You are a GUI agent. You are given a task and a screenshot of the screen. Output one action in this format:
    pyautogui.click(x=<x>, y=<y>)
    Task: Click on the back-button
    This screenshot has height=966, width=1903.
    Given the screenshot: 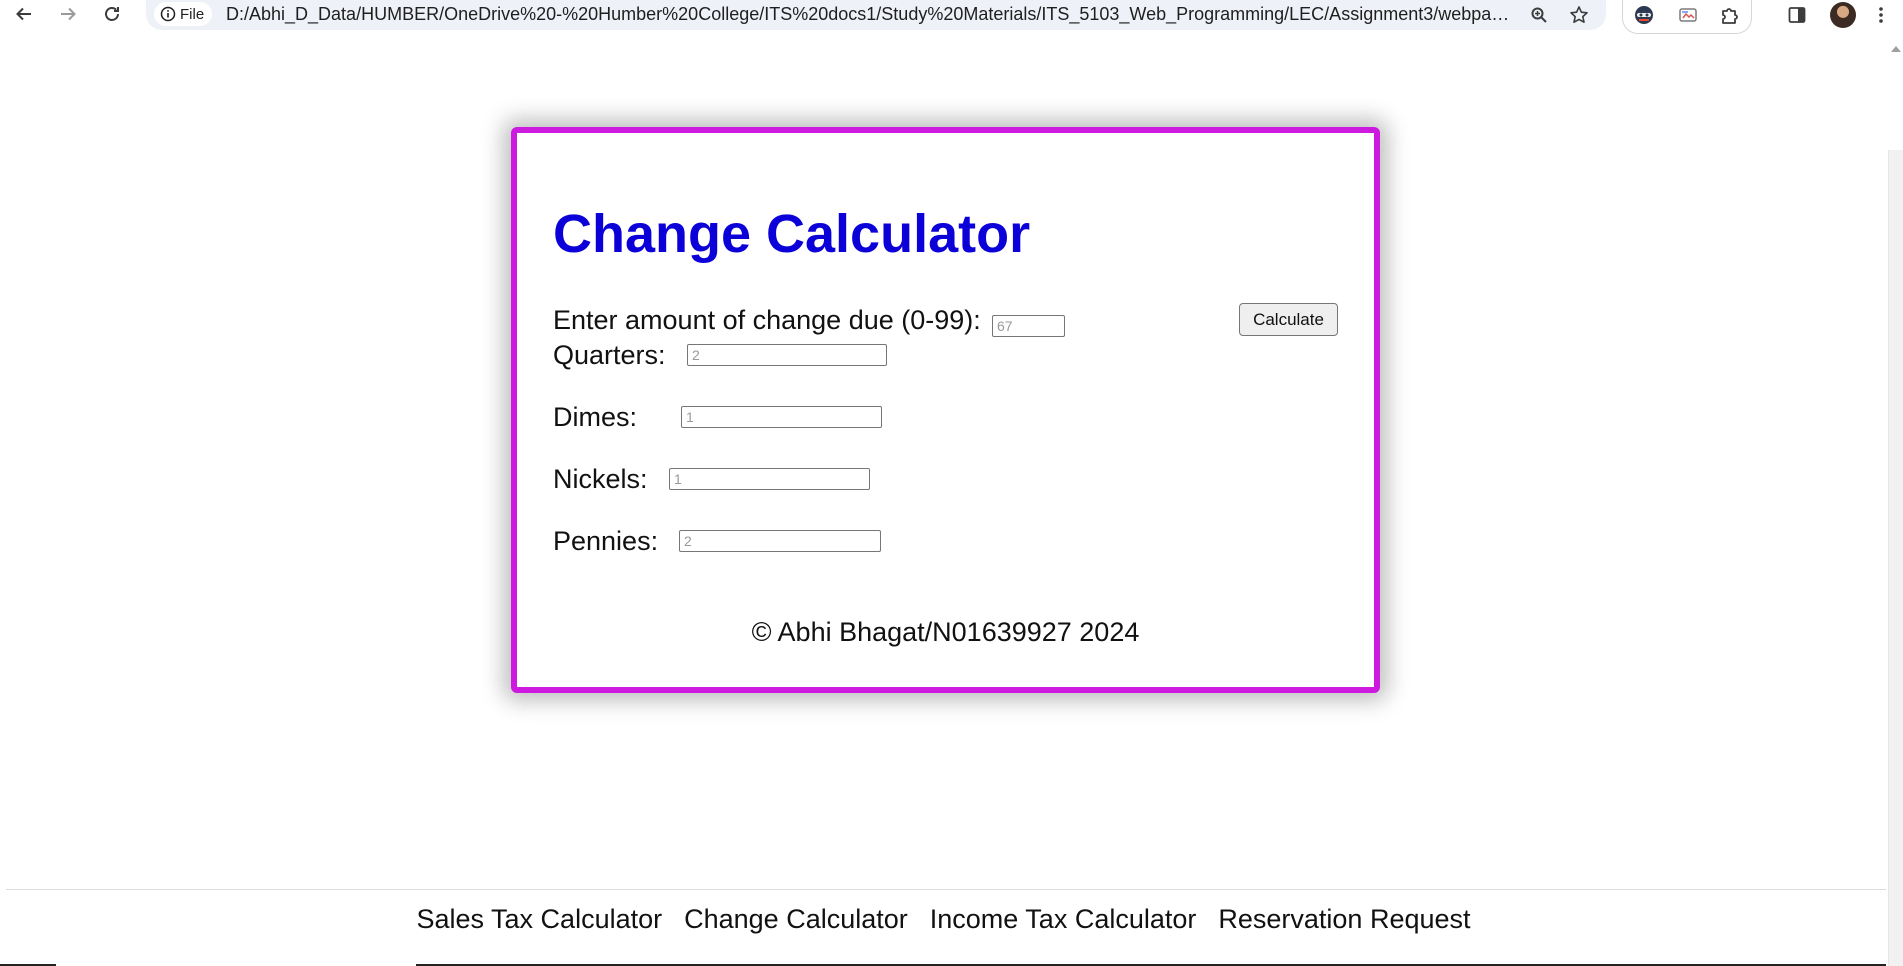 What is the action you would take?
    pyautogui.click(x=24, y=14)
    